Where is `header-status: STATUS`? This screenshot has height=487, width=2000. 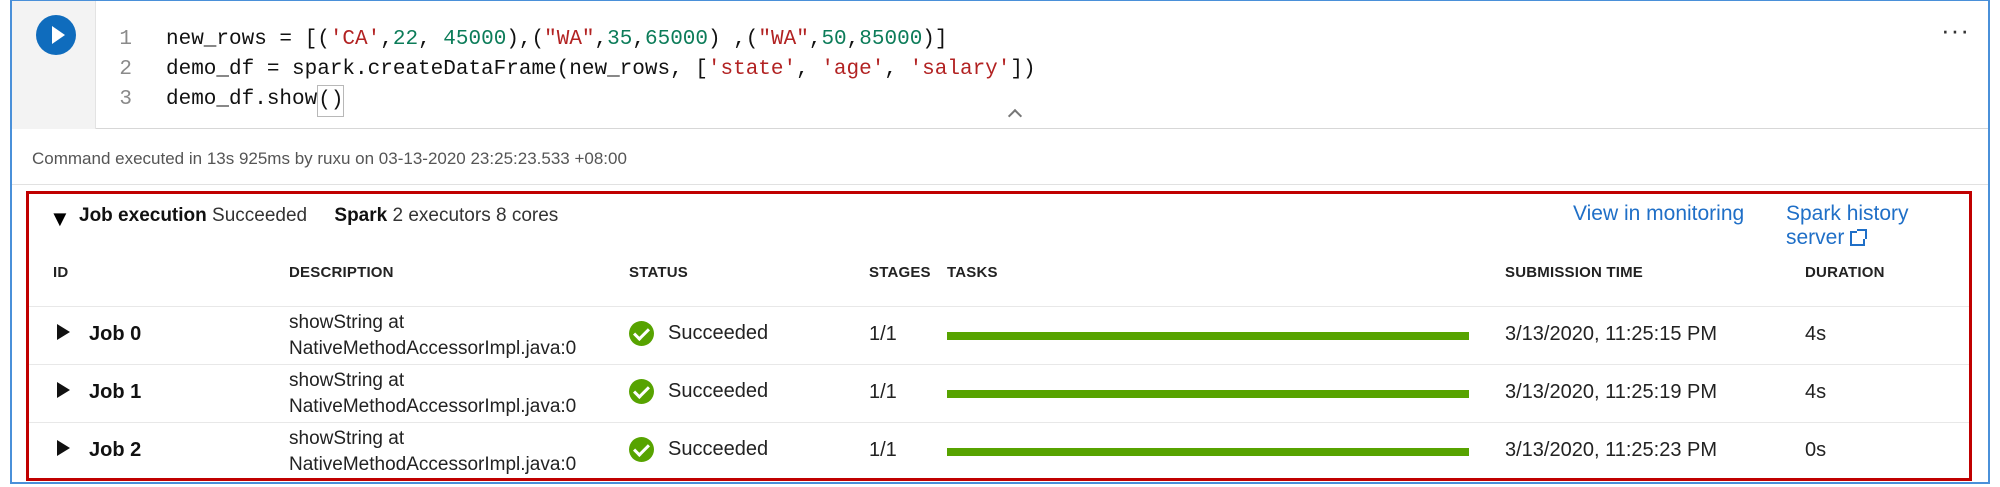 header-status: STATUS is located at coordinates (658, 272).